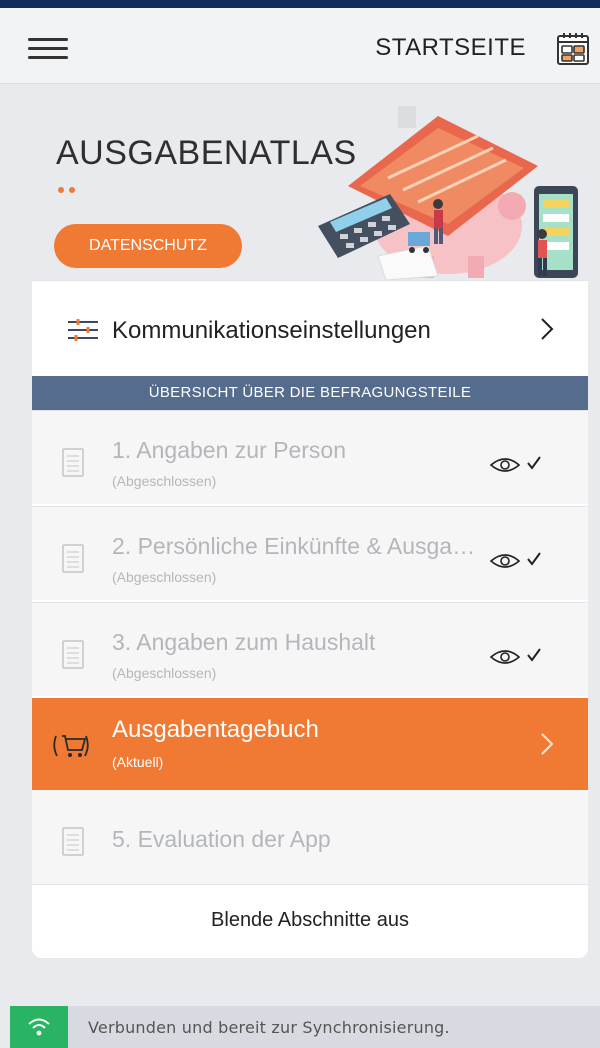 Image resolution: width=600 pixels, height=1048 pixels. Describe the element at coordinates (300, 46) in the screenshot. I see `app-header: STARTSEITE` at that location.